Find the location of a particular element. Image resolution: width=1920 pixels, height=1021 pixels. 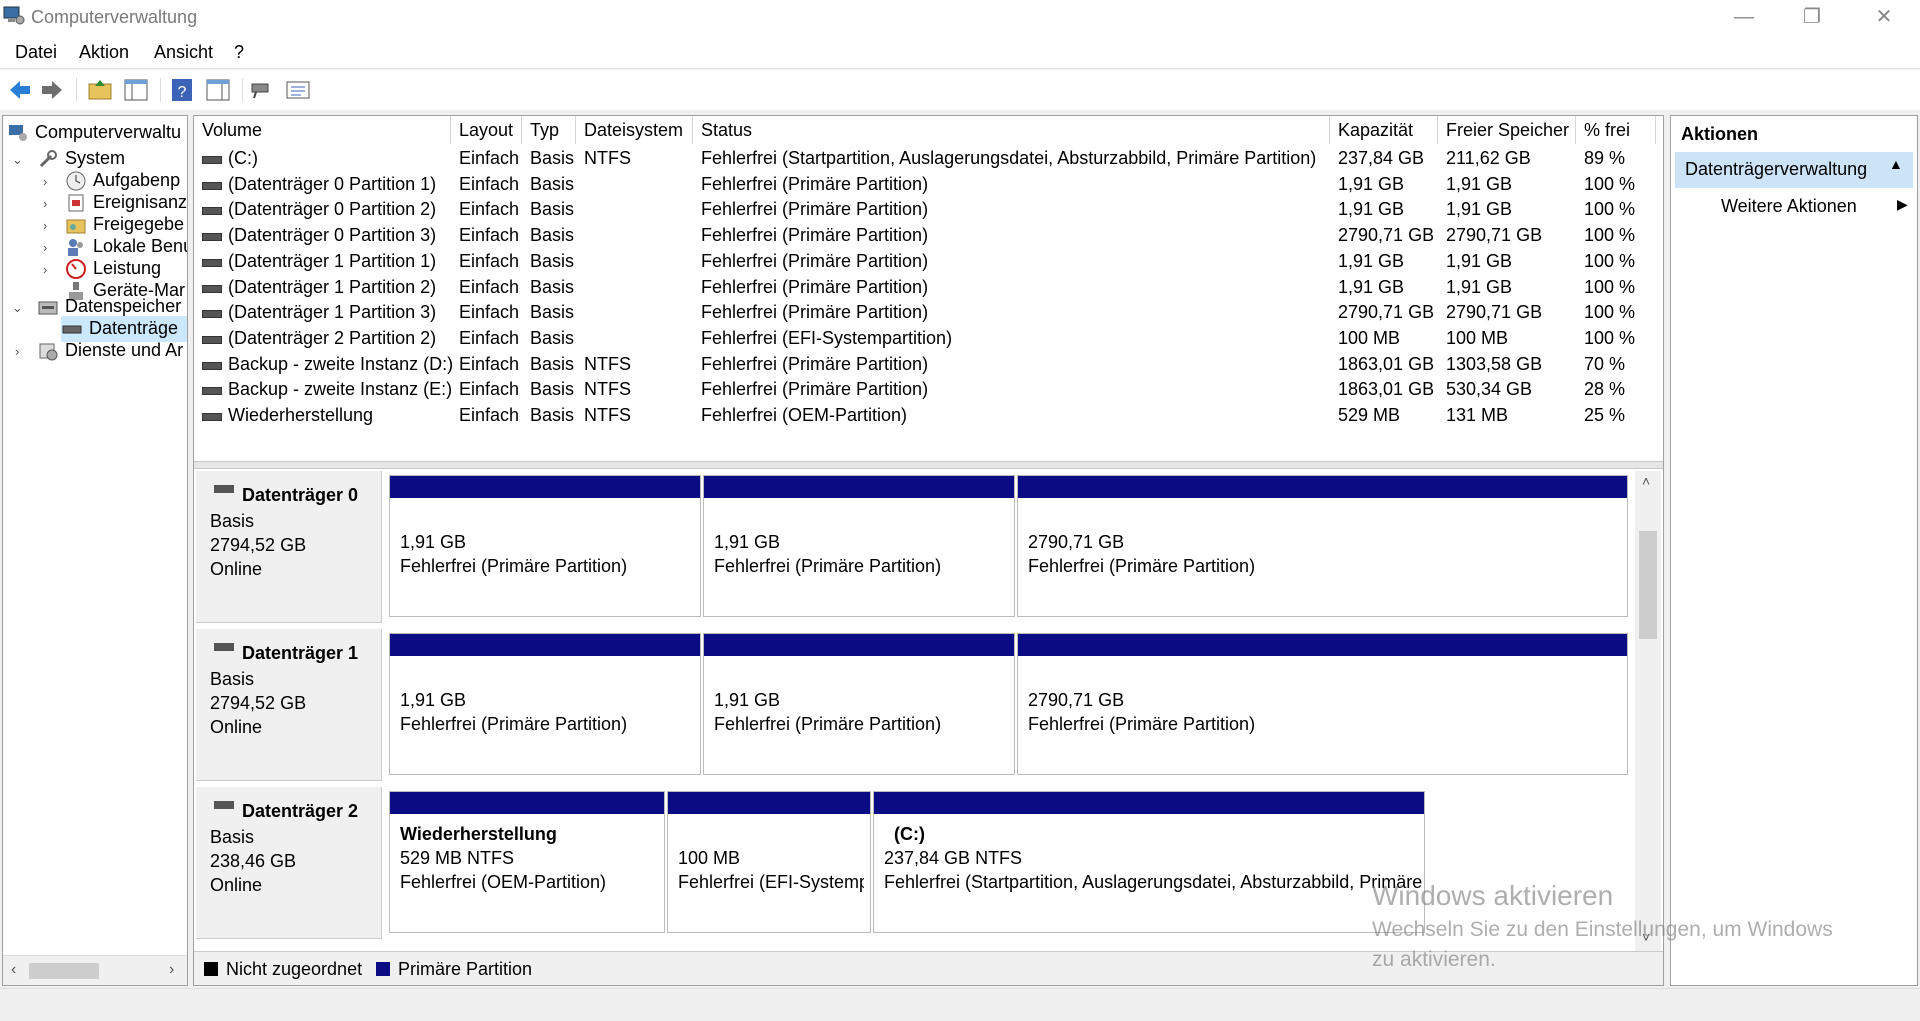

actions-section-disk-management: Datenträgerverwaltung ▲ is located at coordinates (1794, 170).